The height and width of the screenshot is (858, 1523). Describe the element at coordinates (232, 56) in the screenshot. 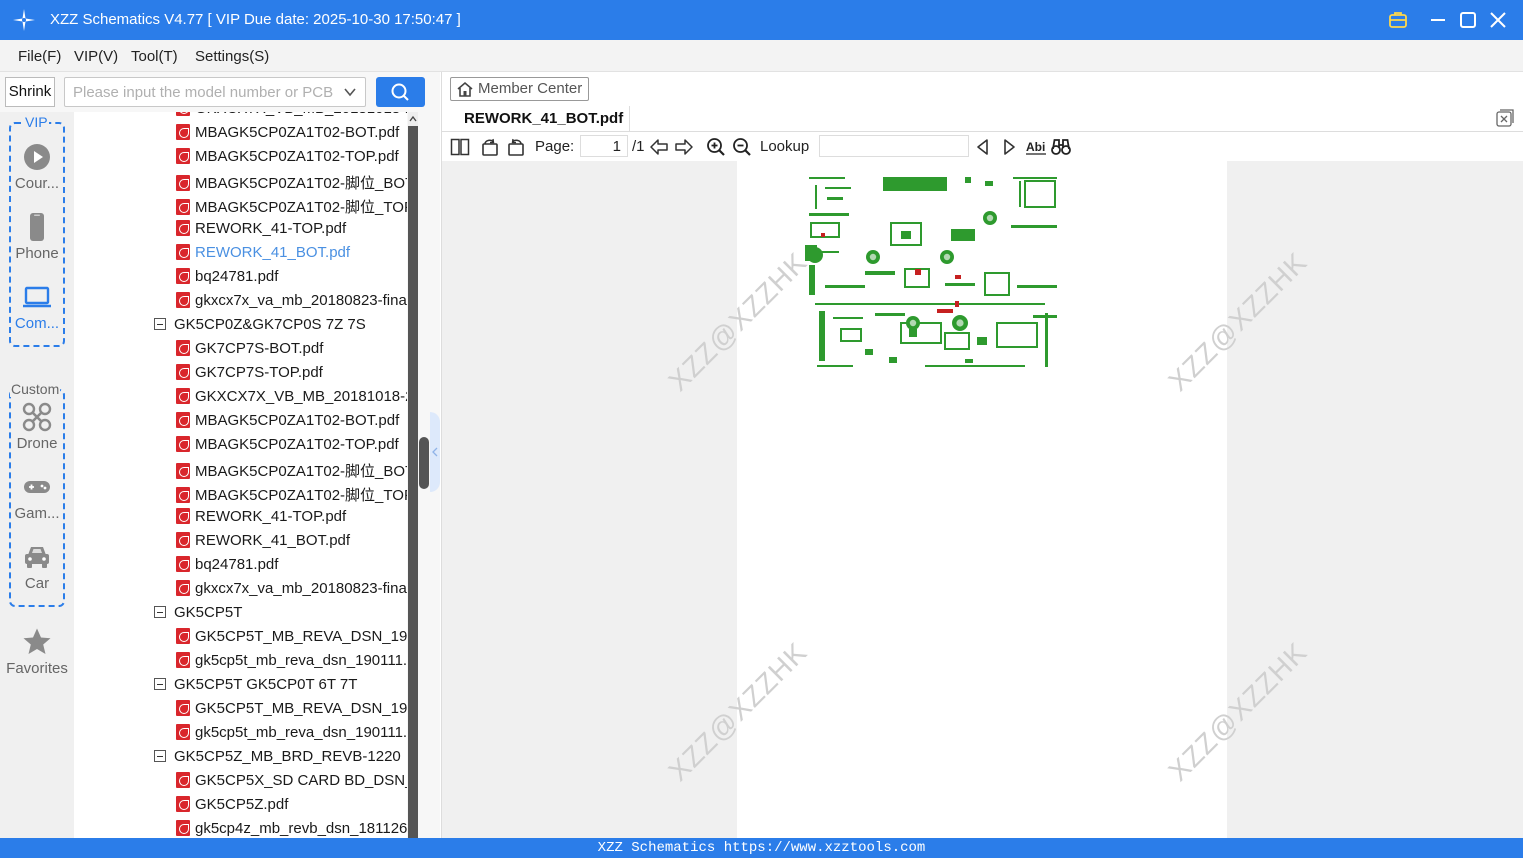

I see `menu-settings: Settings(S)` at that location.